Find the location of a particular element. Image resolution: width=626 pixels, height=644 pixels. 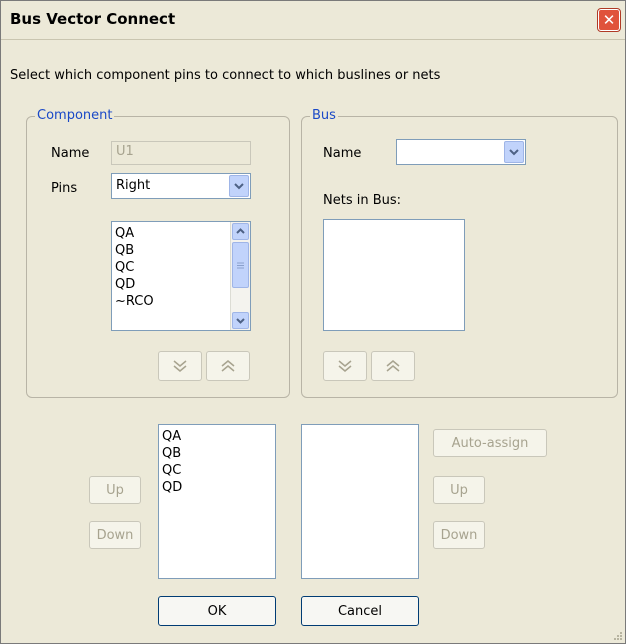

resize-grip-icon is located at coordinates (618, 636).